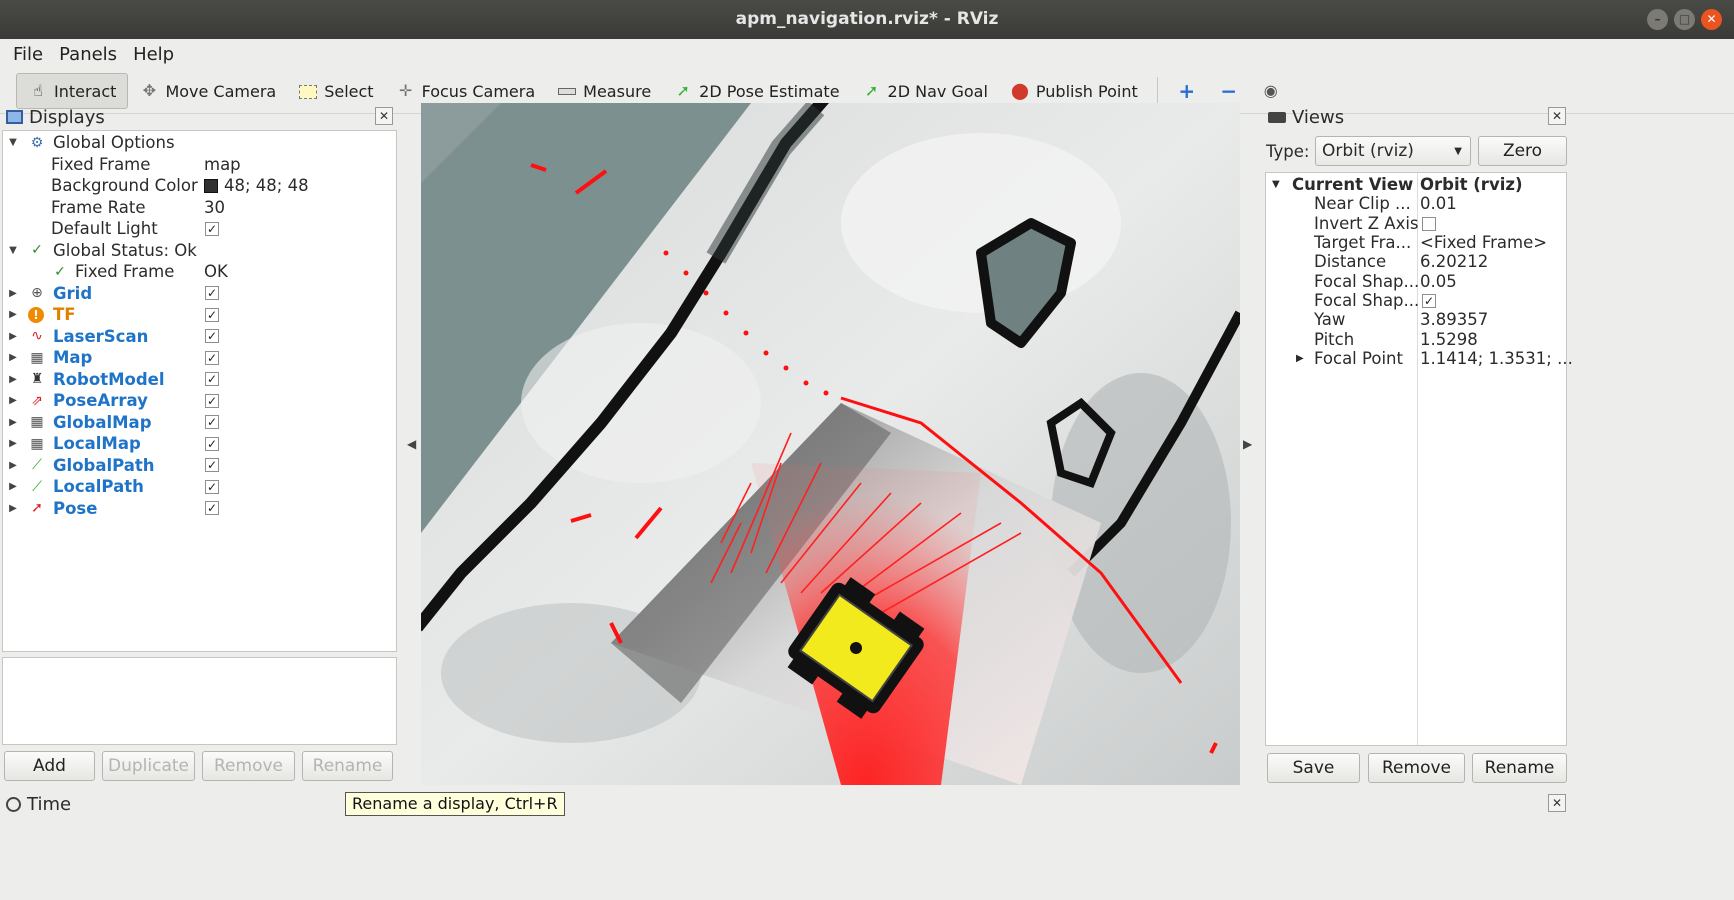 The height and width of the screenshot is (900, 1734). Describe the element at coordinates (199, 487) in the screenshot. I see `display-item-localpath: ▶ ⟋ LocalPath ✓` at that location.